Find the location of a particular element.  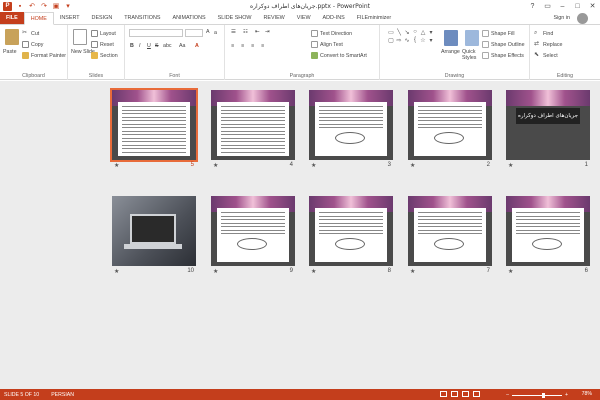

save-icon: ▪ is located at coordinates (20, 6).